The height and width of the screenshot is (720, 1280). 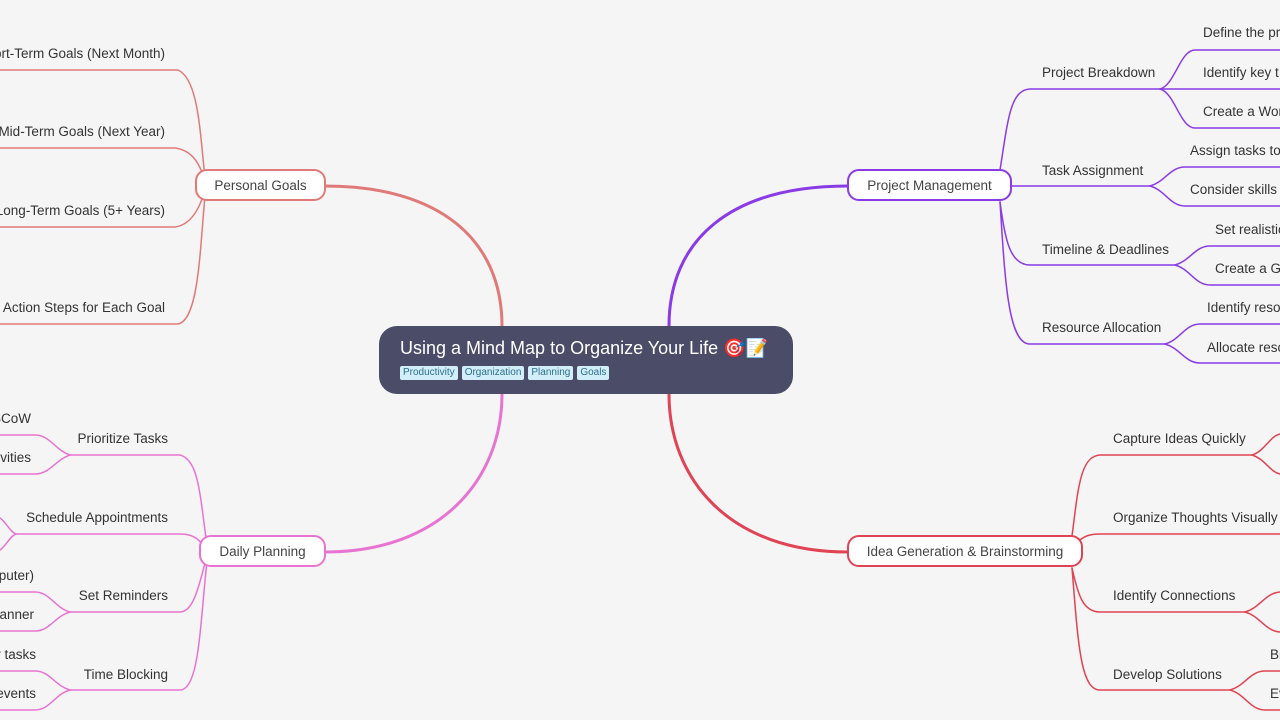 I want to click on node-prioritize-sub-1: SCoW, so click(x=15, y=419).